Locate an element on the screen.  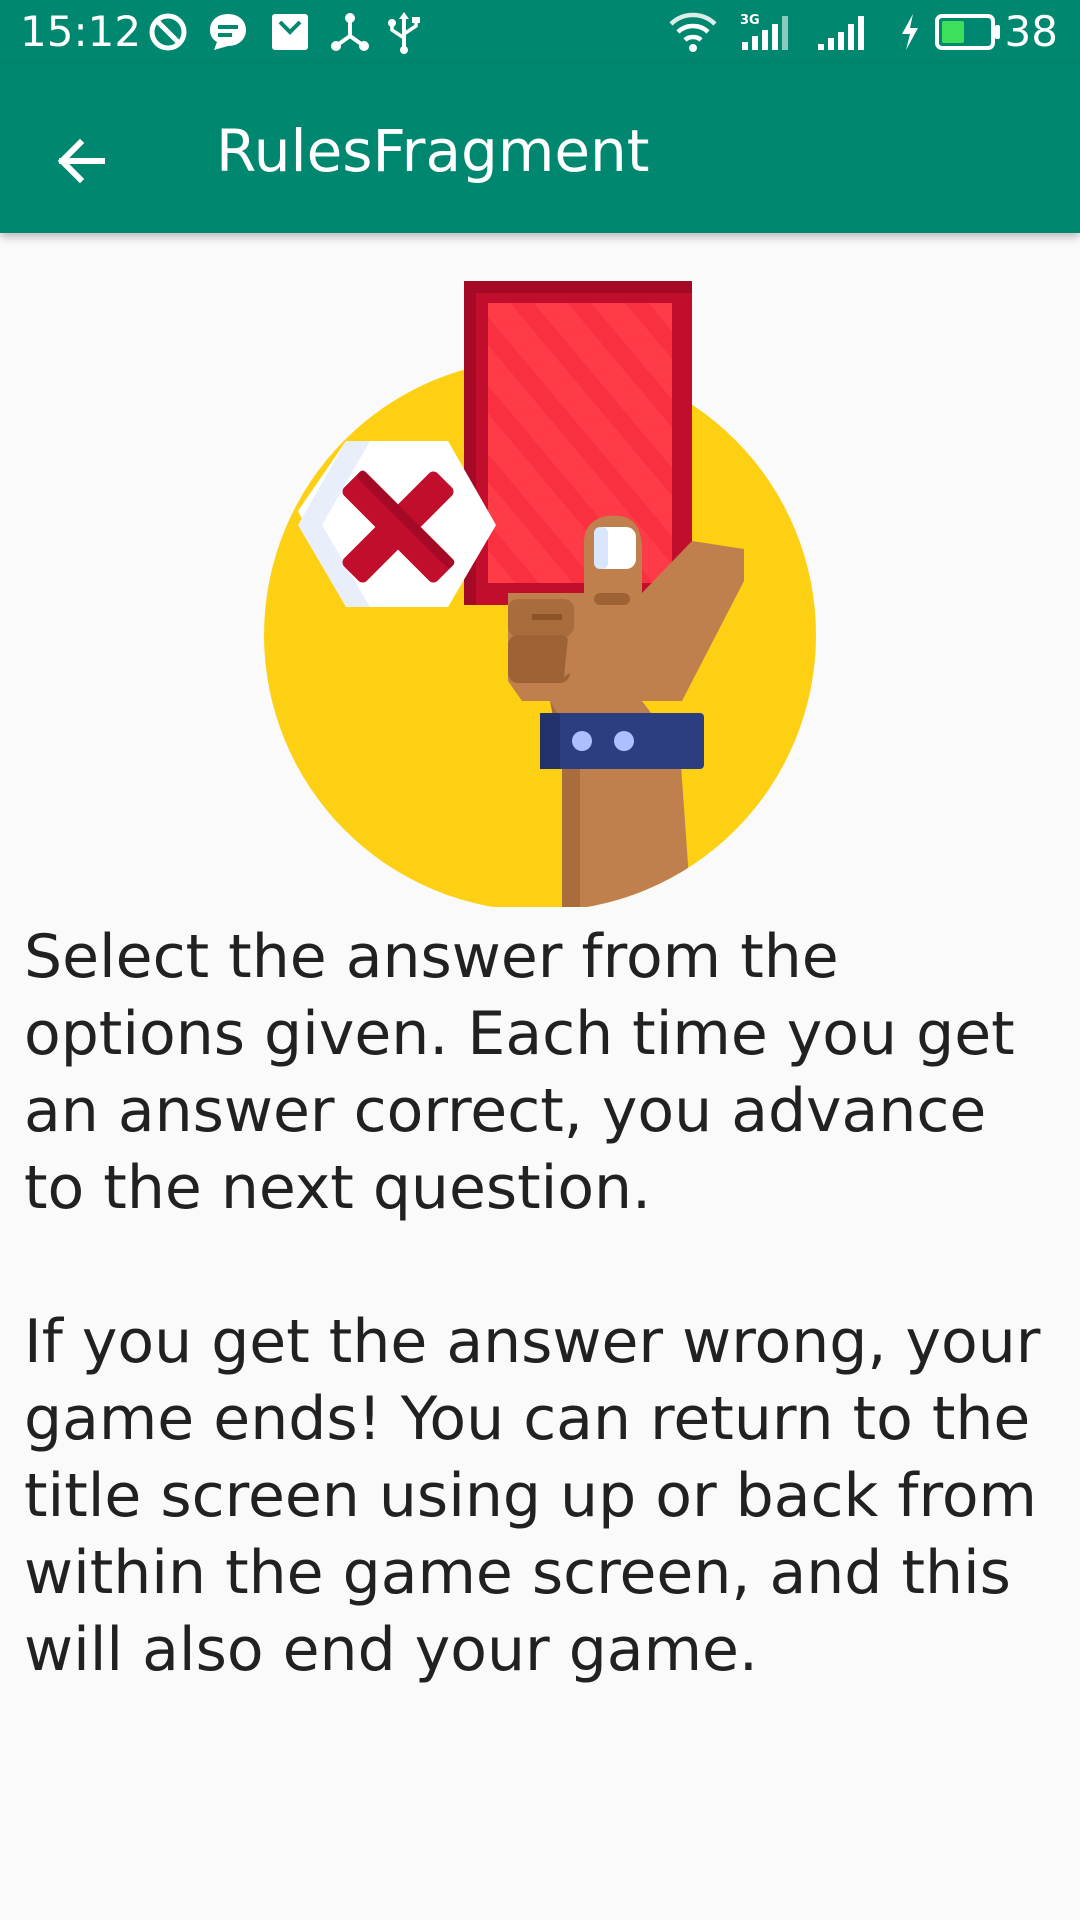
signal-icon is located at coordinates (841, 33).